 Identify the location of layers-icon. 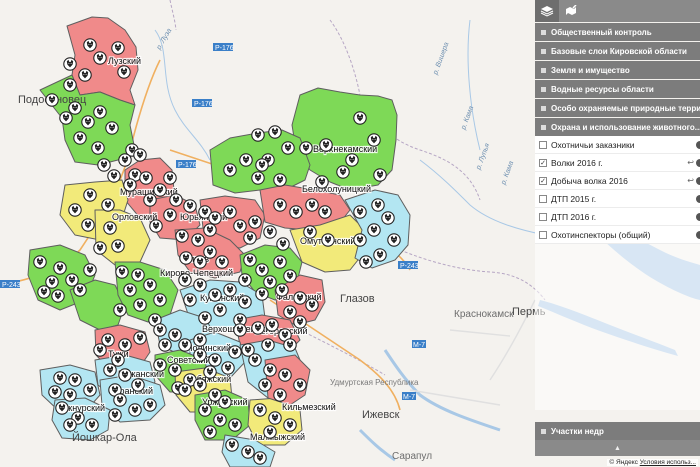
(547, 11).